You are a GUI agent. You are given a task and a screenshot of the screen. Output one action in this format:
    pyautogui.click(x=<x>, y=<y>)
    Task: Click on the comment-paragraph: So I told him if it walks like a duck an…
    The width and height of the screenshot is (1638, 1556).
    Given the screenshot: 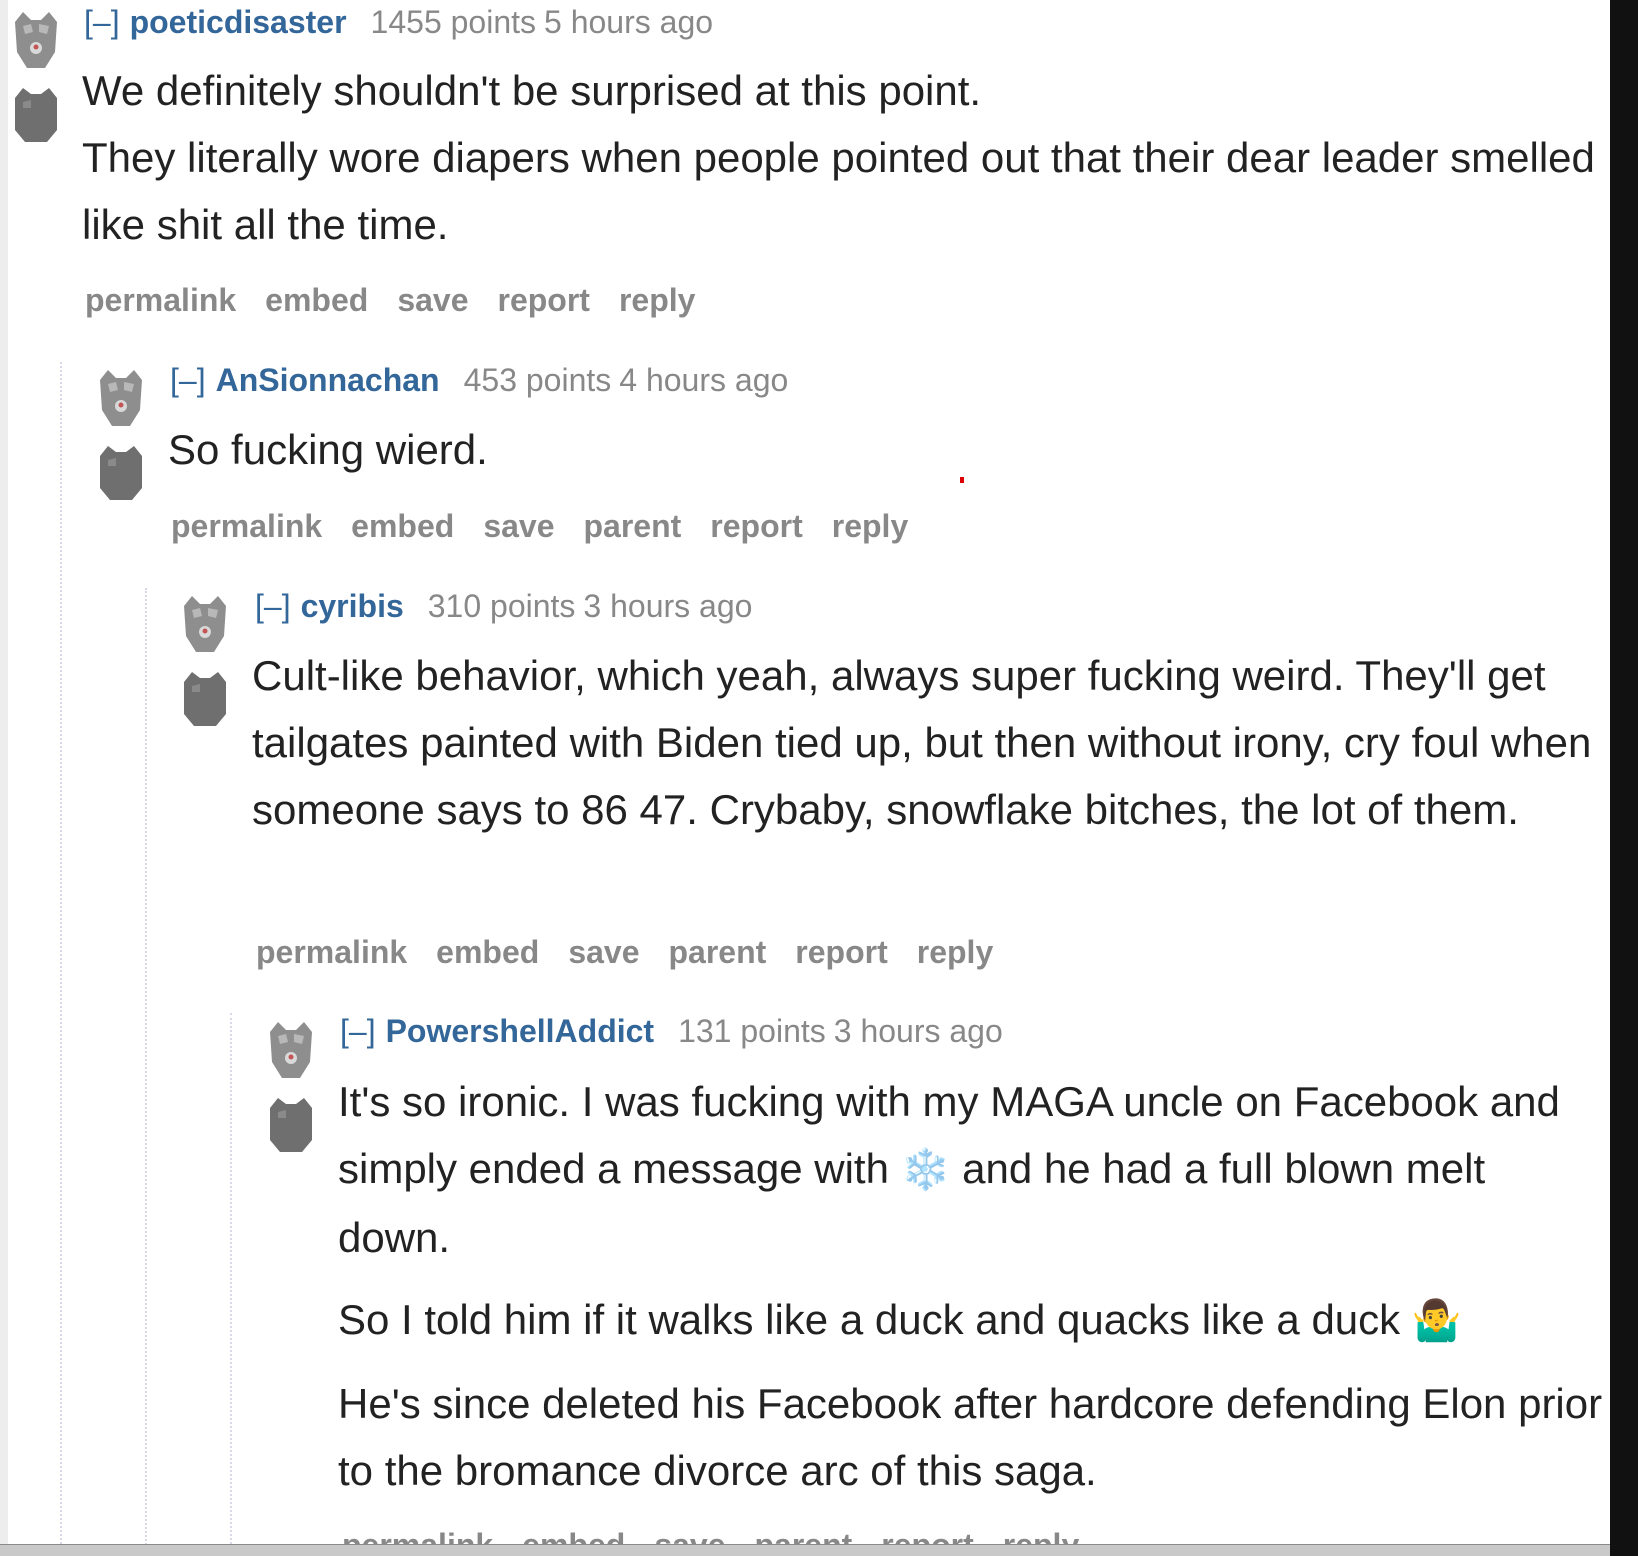 What is the action you would take?
    pyautogui.click(x=971, y=1320)
    